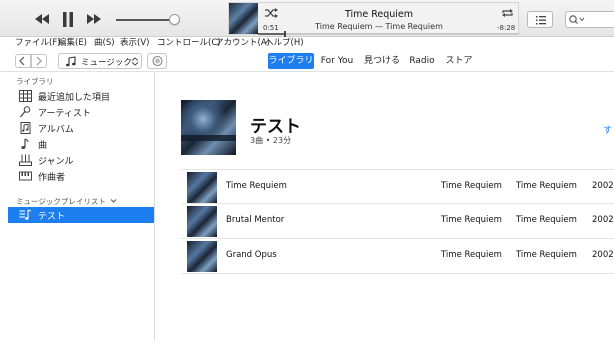  I want to click on tab-browse: 見つける, so click(382, 61).